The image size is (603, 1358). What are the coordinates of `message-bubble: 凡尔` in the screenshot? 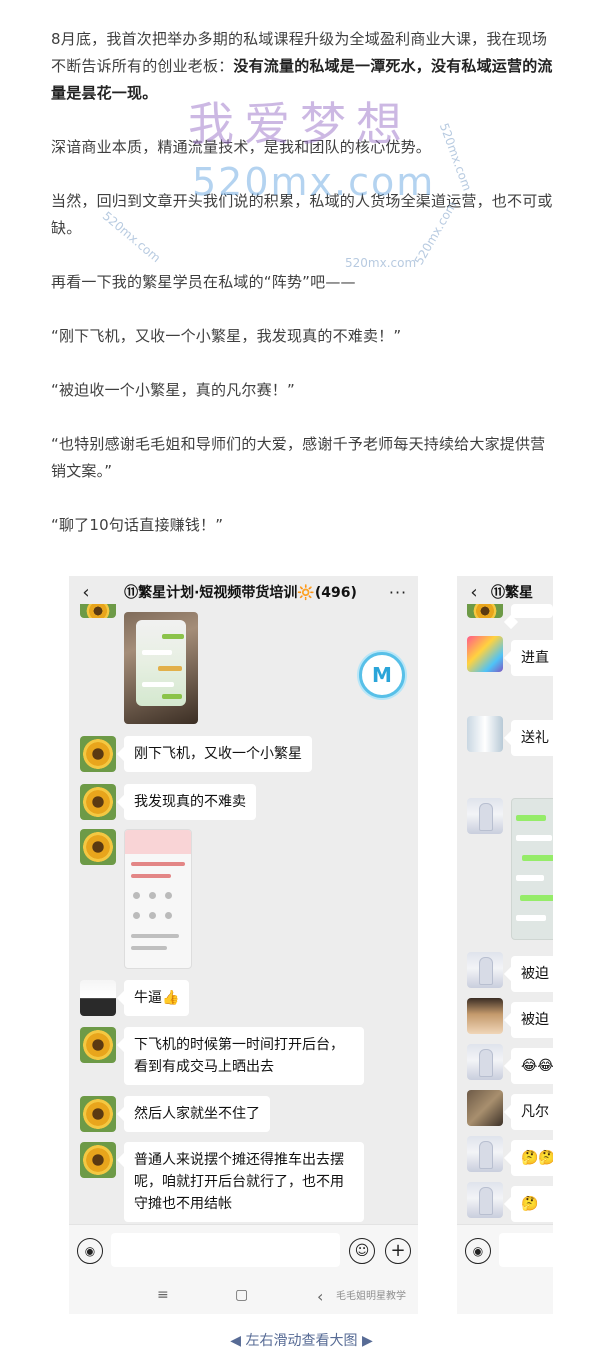 It's located at (532, 1112).